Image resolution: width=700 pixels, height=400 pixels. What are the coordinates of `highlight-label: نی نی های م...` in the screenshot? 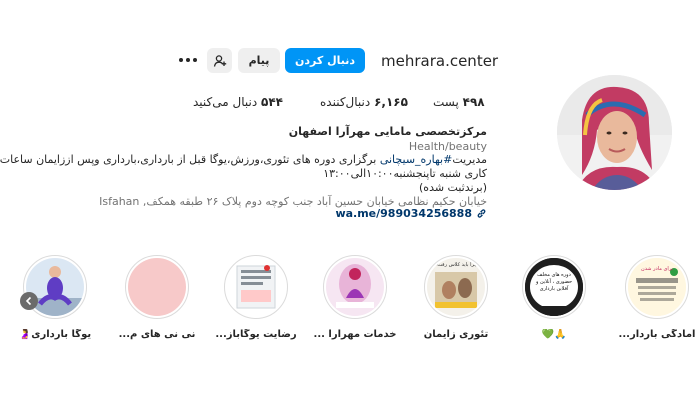 It's located at (157, 334).